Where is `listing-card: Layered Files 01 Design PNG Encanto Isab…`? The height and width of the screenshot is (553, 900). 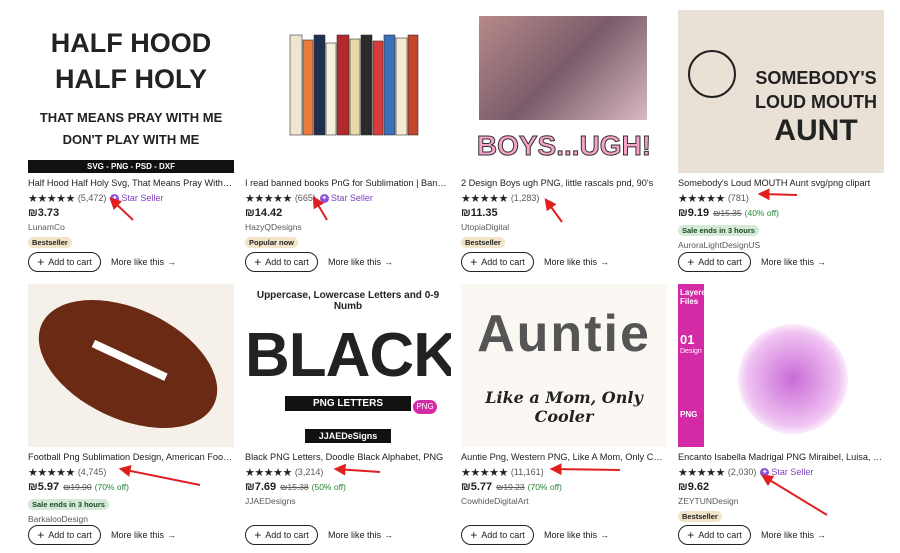
listing-card: Layered Files 01 Design PNG Encanto Isab… is located at coordinates (781, 404).